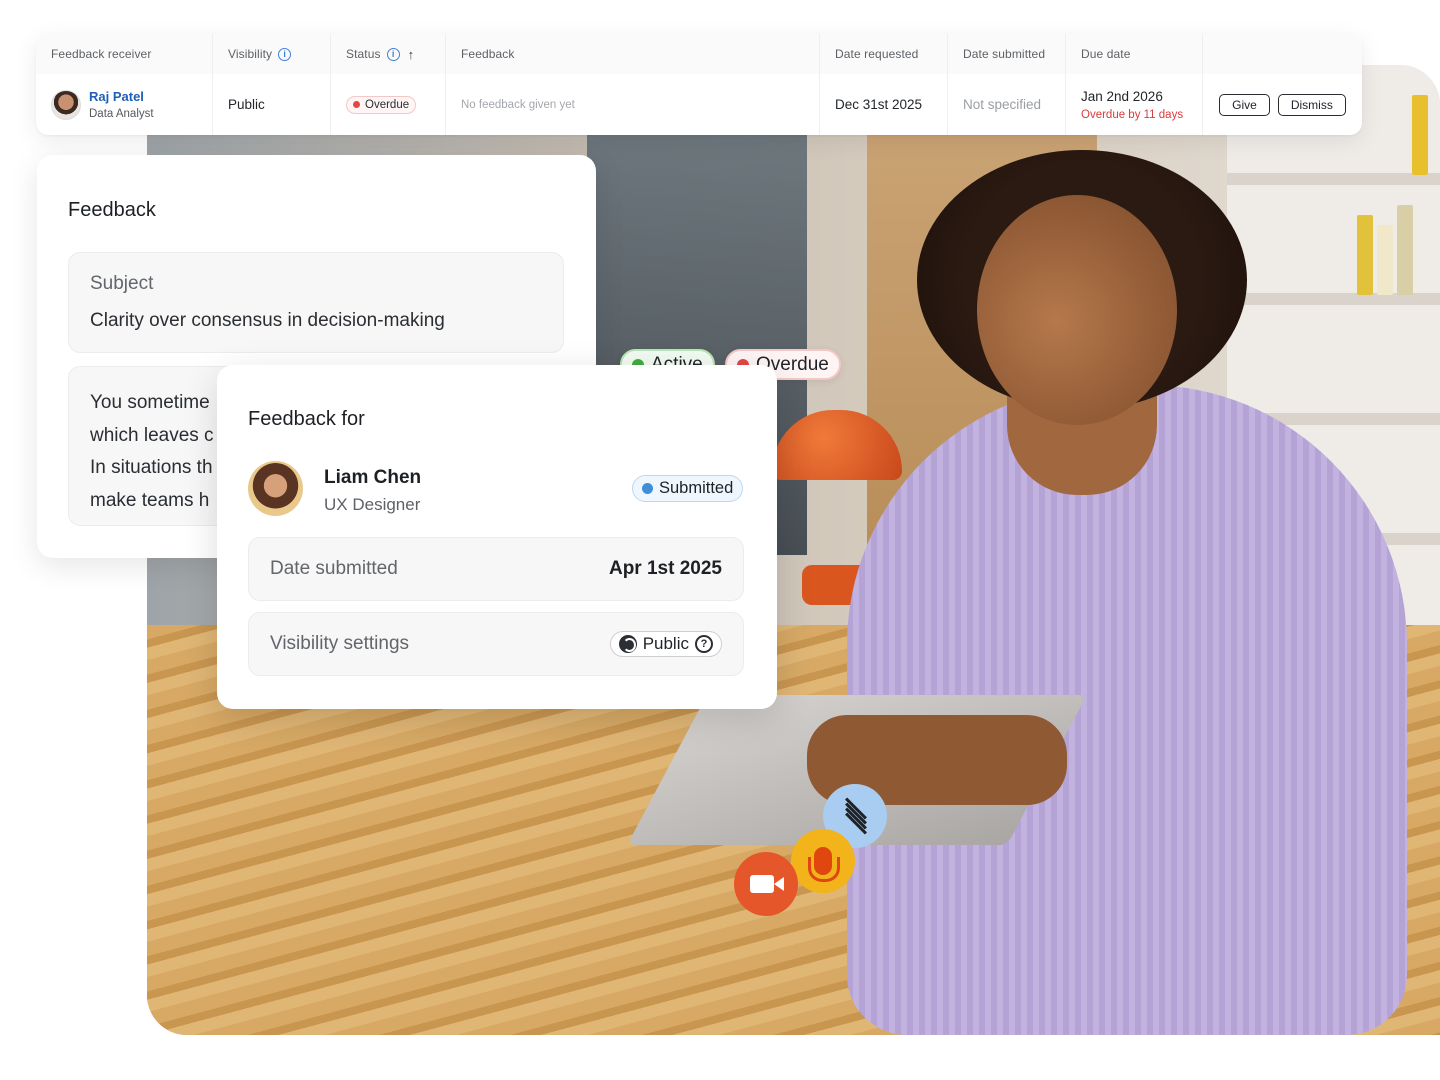 Image resolution: width=1440 pixels, height=1080 pixels. Describe the element at coordinates (647, 488) in the screenshot. I see `blue-dot-icon` at that location.